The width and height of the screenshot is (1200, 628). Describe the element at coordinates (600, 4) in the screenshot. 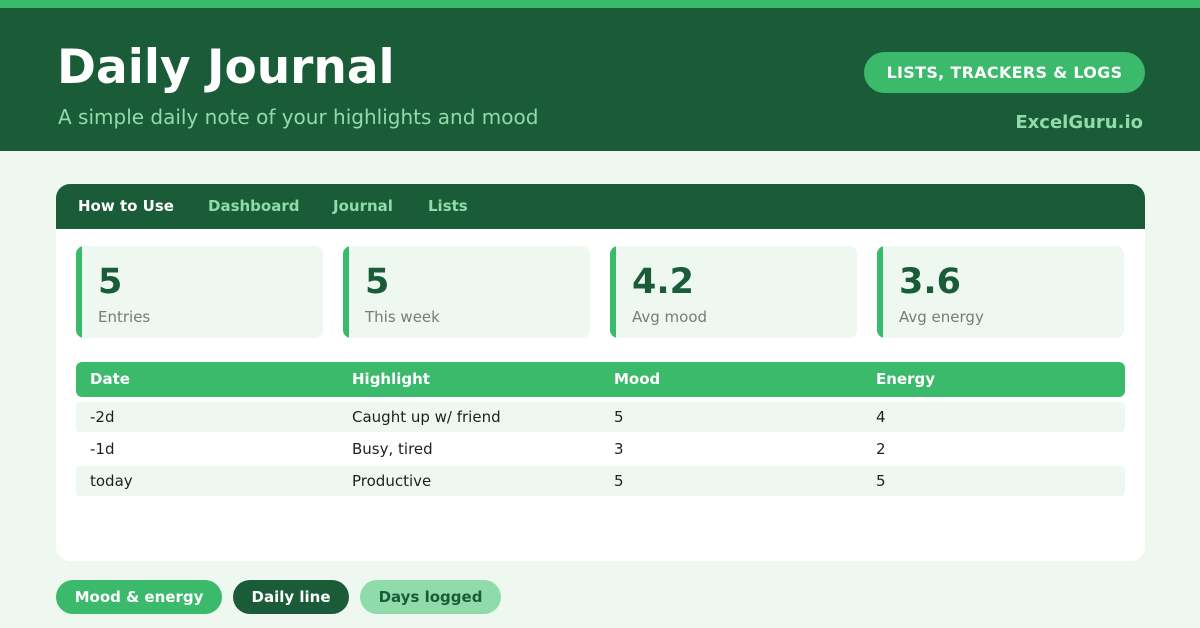

I see `top-accent-strip` at that location.